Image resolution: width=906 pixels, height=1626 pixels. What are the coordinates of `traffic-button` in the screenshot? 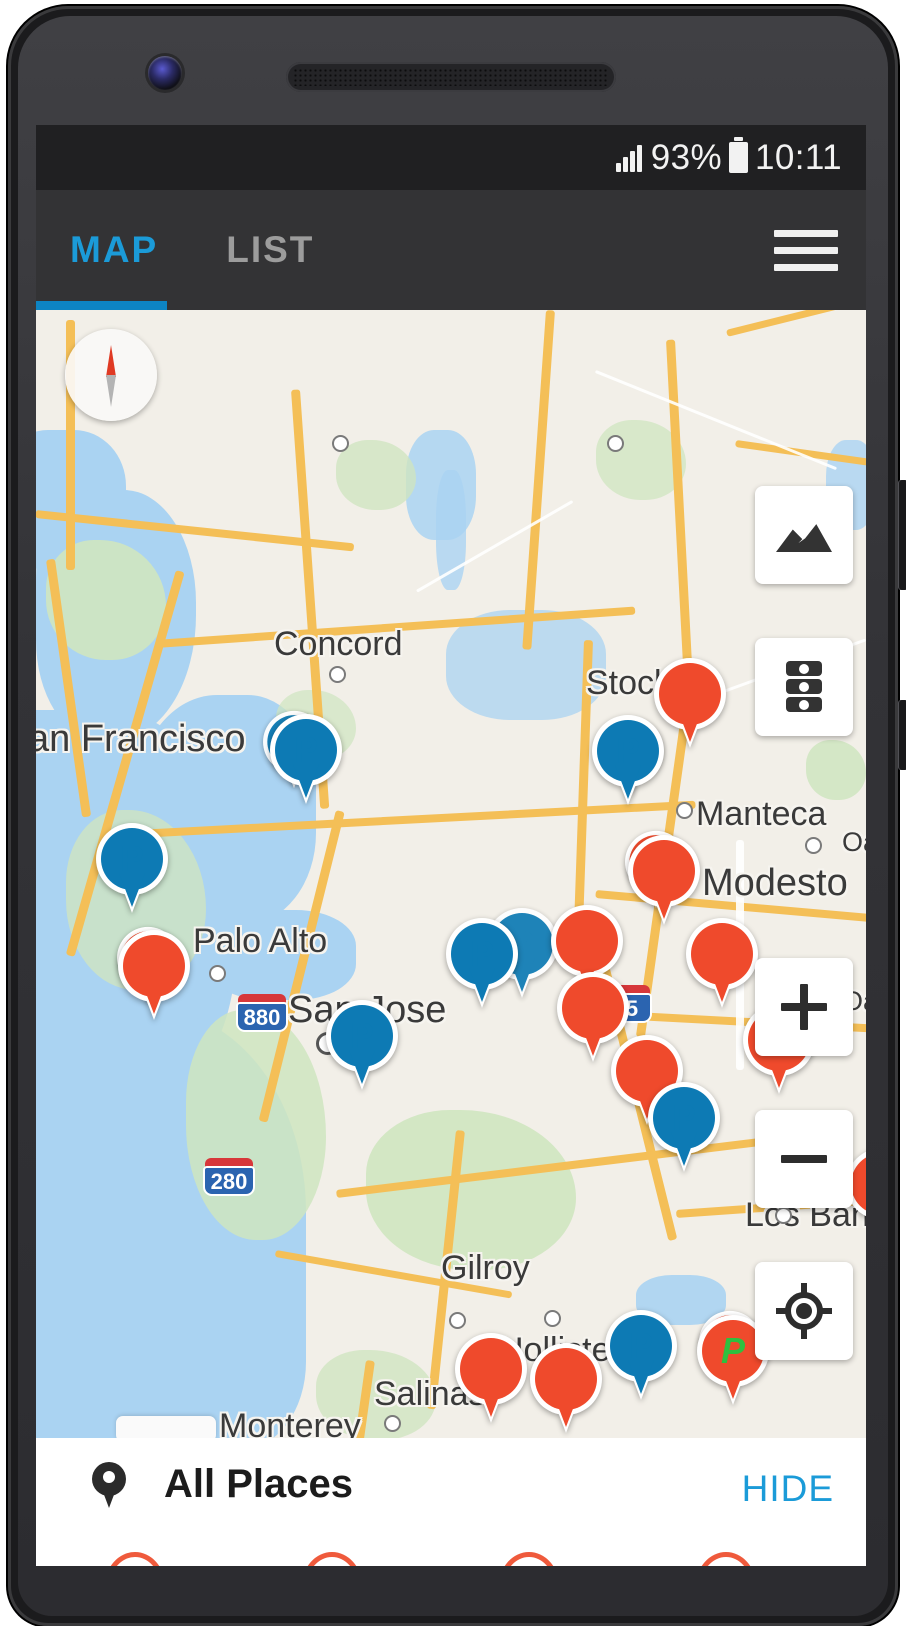 It's located at (804, 687).